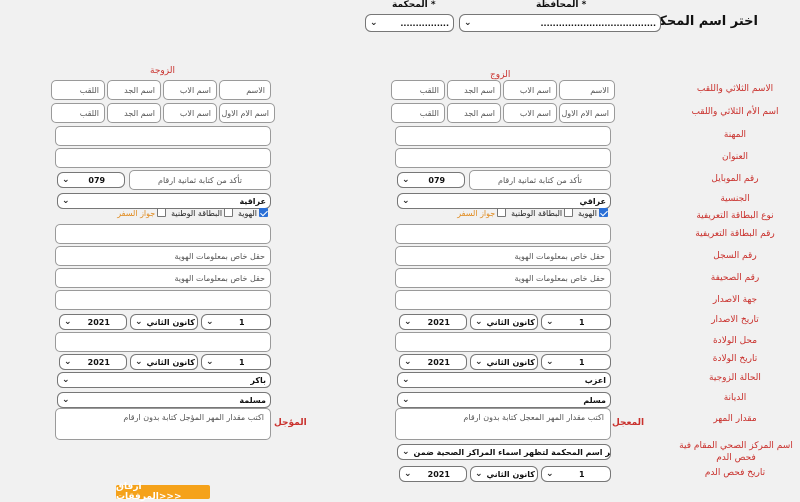 Image resolution: width=800 pixels, height=502 pixels. I want to click on label-religion: الديانة, so click(735, 398).